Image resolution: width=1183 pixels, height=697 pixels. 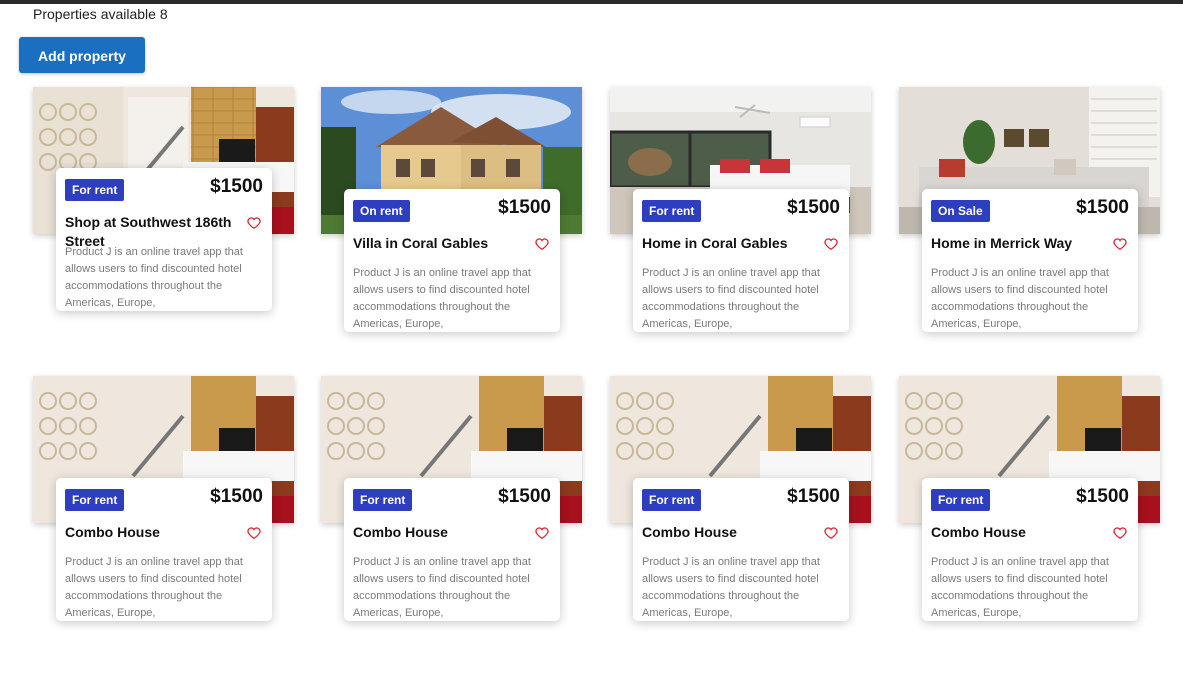 I want to click on property-title: Home in Merrick Way, so click(x=1018, y=243).